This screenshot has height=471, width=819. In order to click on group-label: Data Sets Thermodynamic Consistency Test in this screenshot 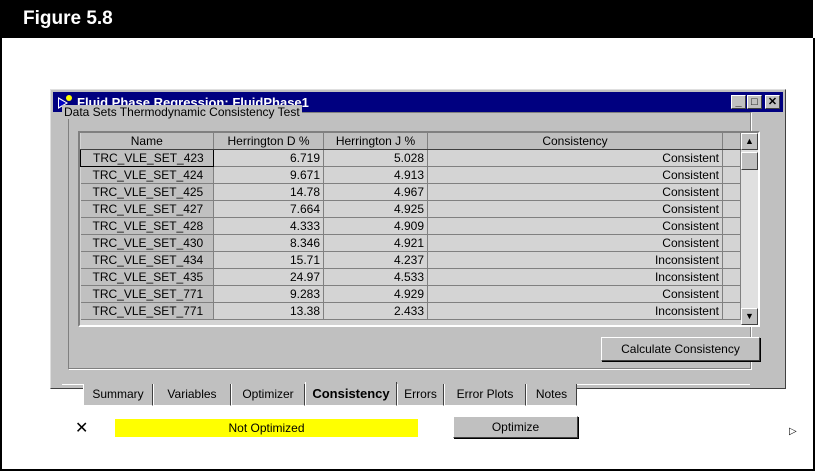, I will do `click(182, 112)`.